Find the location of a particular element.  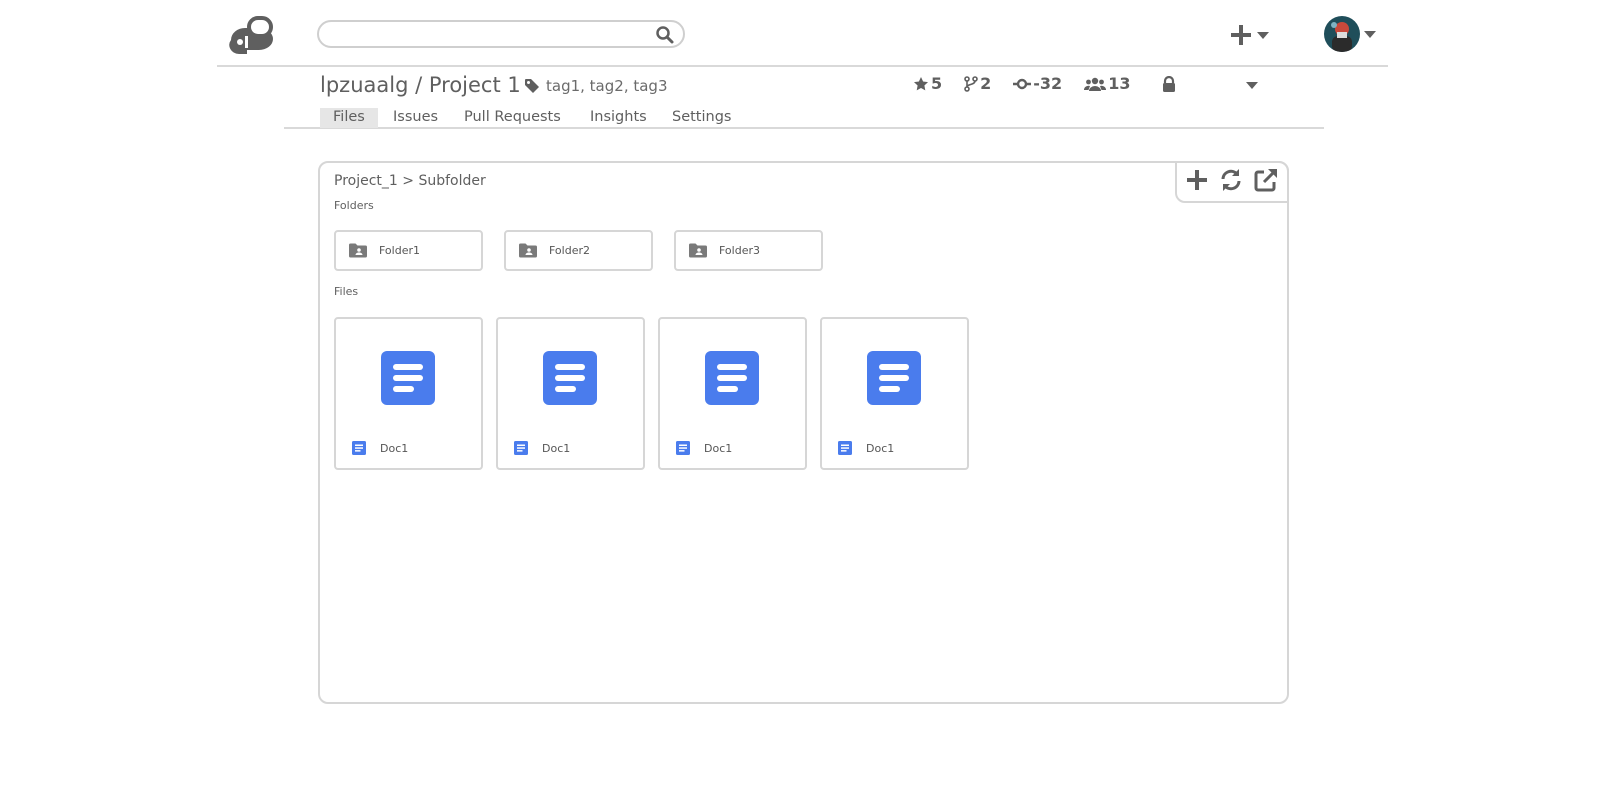

folder-item: Folder2 is located at coordinates (578, 250).